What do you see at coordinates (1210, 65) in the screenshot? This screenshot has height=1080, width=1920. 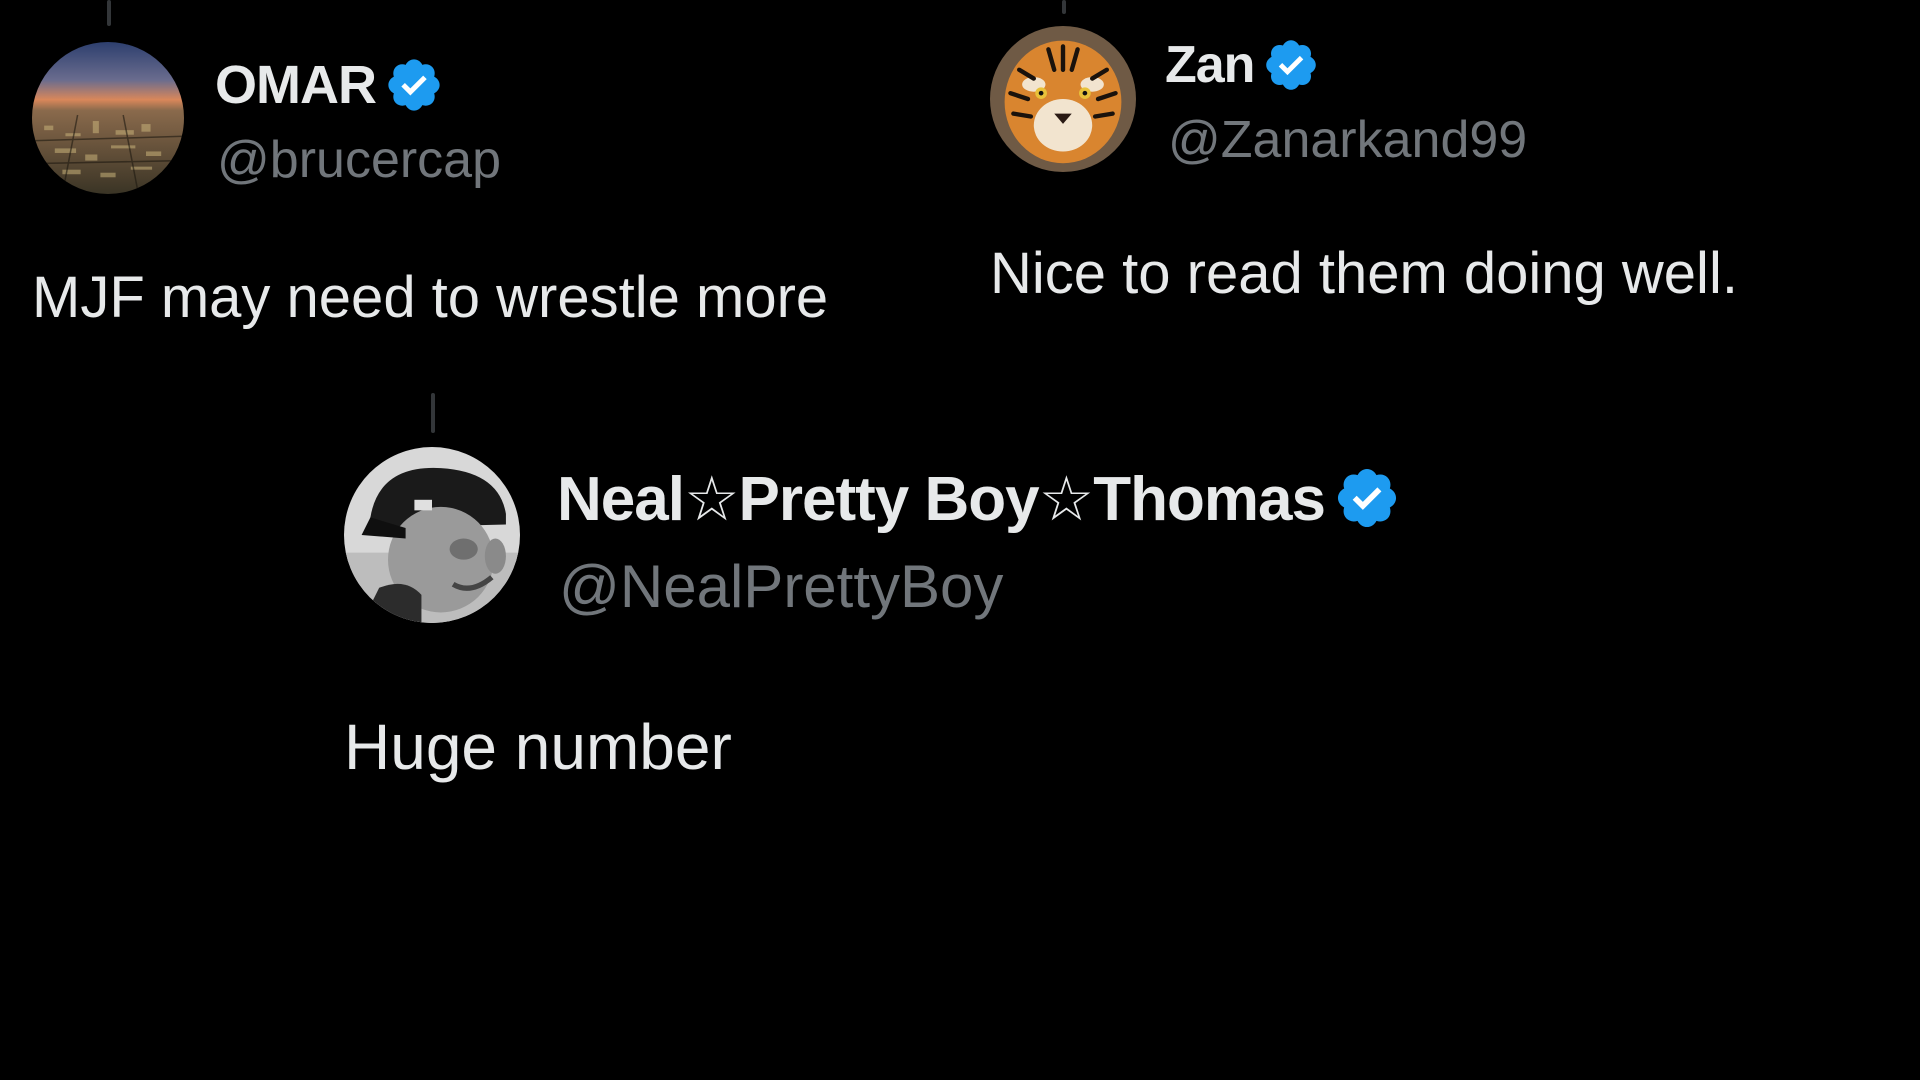 I see `display-name: Zan` at bounding box center [1210, 65].